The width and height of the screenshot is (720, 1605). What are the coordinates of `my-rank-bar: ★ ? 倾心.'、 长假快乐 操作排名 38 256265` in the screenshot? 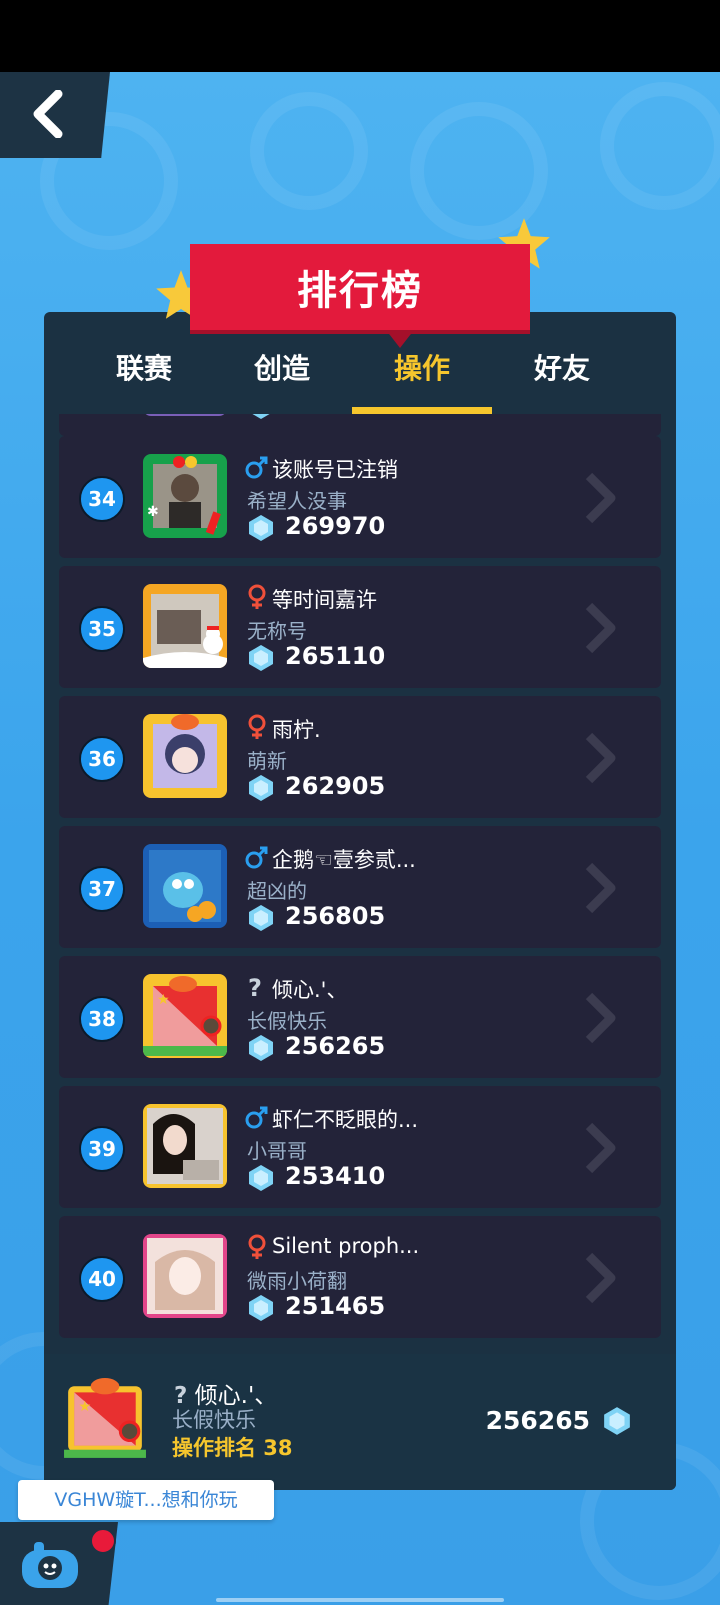 It's located at (360, 1422).